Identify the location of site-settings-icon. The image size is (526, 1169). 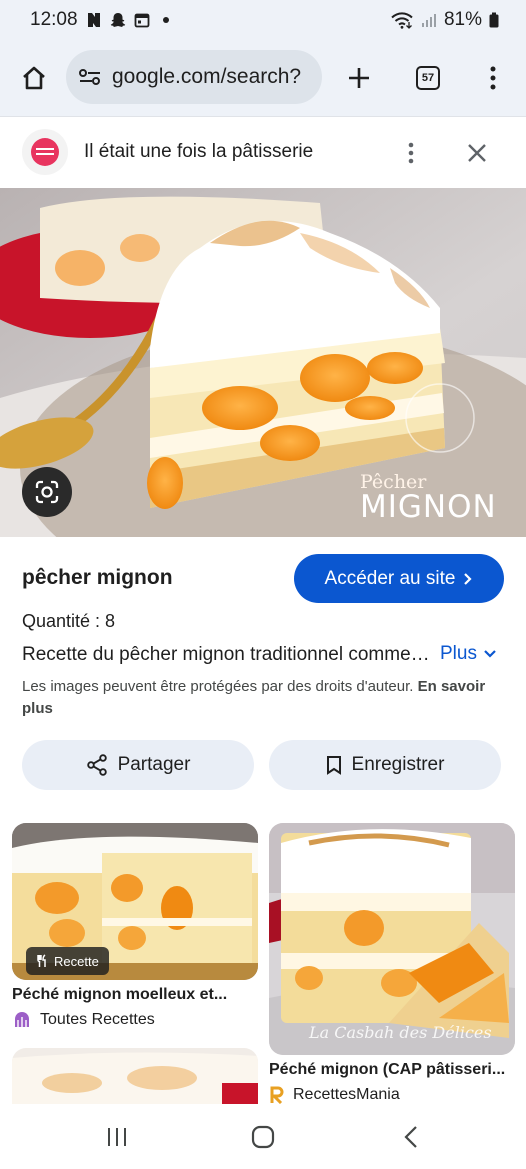
(90, 77).